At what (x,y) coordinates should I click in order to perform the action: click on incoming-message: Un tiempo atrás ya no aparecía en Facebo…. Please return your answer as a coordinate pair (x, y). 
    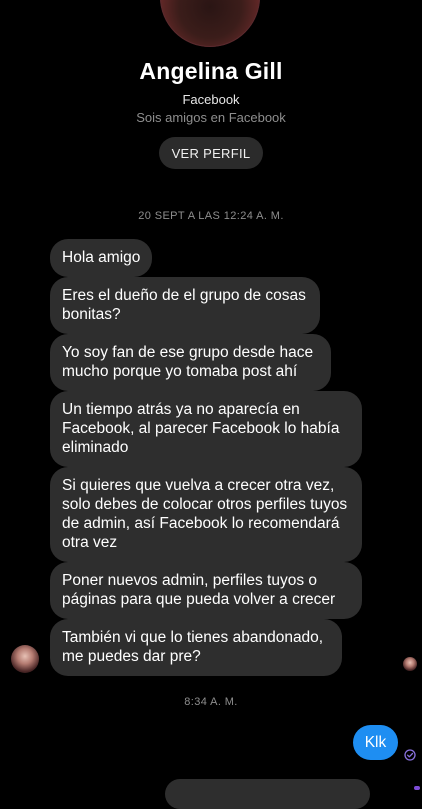
    Looking at the image, I should click on (206, 429).